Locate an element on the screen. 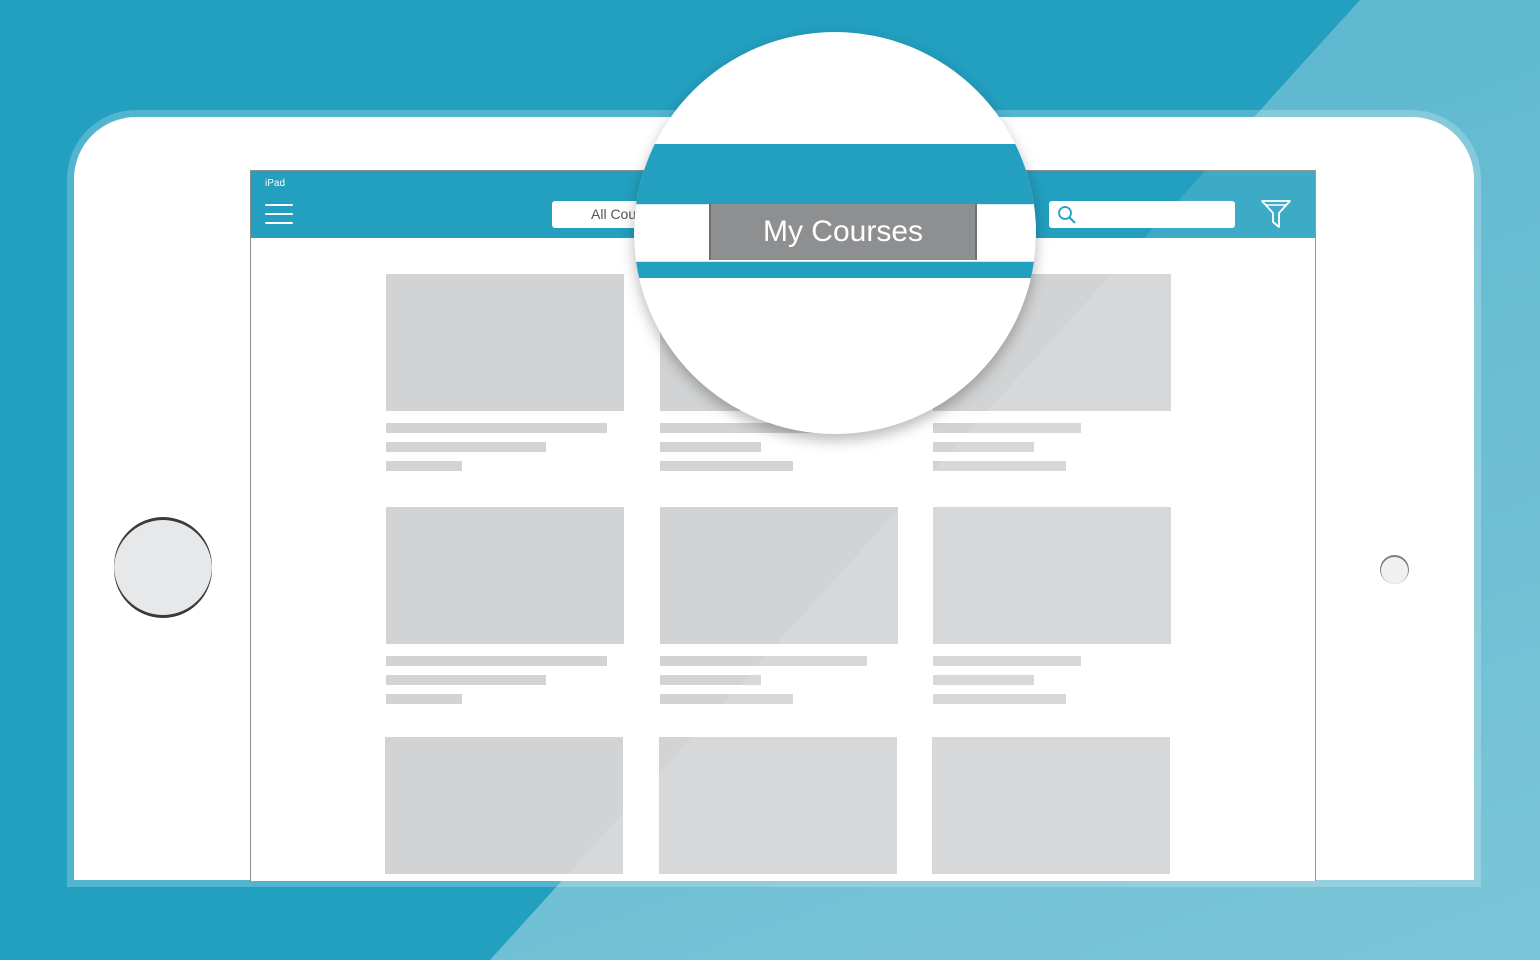 The width and height of the screenshot is (1540, 960). device-status-label: iPad is located at coordinates (275, 183).